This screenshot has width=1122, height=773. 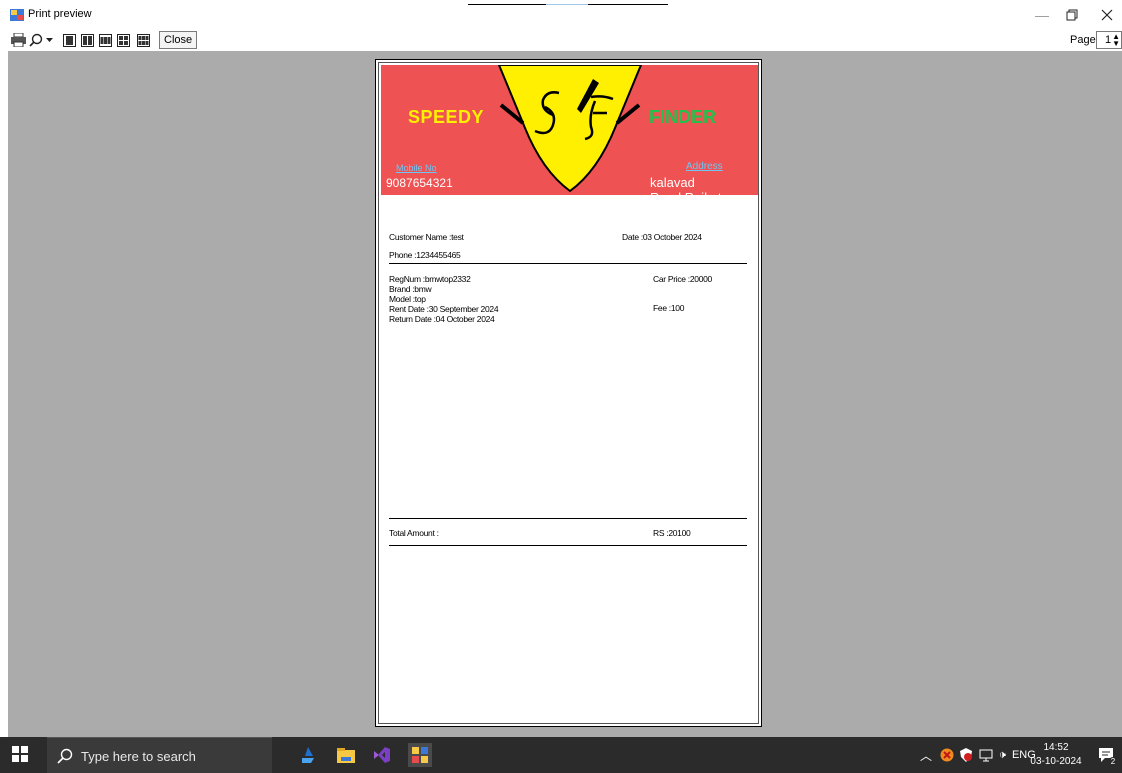 What do you see at coordinates (926, 755) in the screenshot?
I see `chevron-up-icon: ︿` at bounding box center [926, 755].